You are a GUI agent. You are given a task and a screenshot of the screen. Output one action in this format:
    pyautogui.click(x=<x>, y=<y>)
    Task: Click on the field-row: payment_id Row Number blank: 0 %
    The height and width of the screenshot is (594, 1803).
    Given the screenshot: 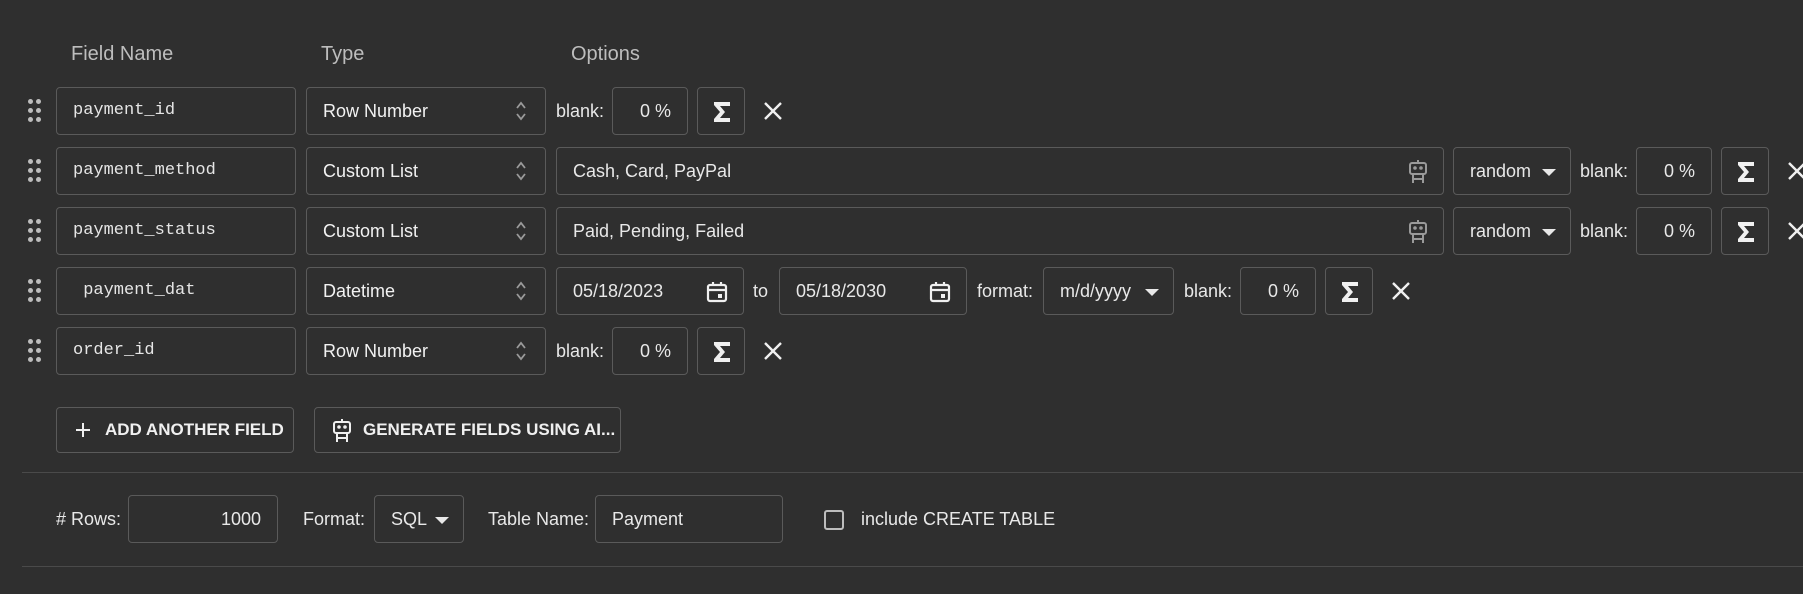 What is the action you would take?
    pyautogui.click(x=901, y=112)
    